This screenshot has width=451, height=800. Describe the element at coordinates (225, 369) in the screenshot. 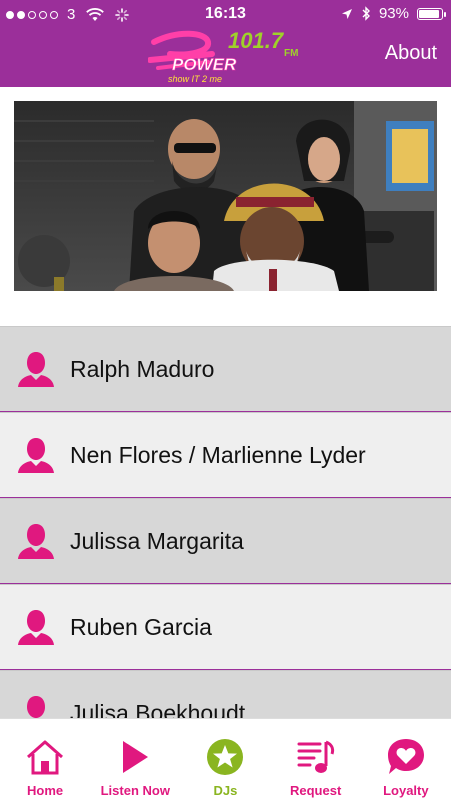

I see `dj-list-item: Ralph Maduro` at that location.